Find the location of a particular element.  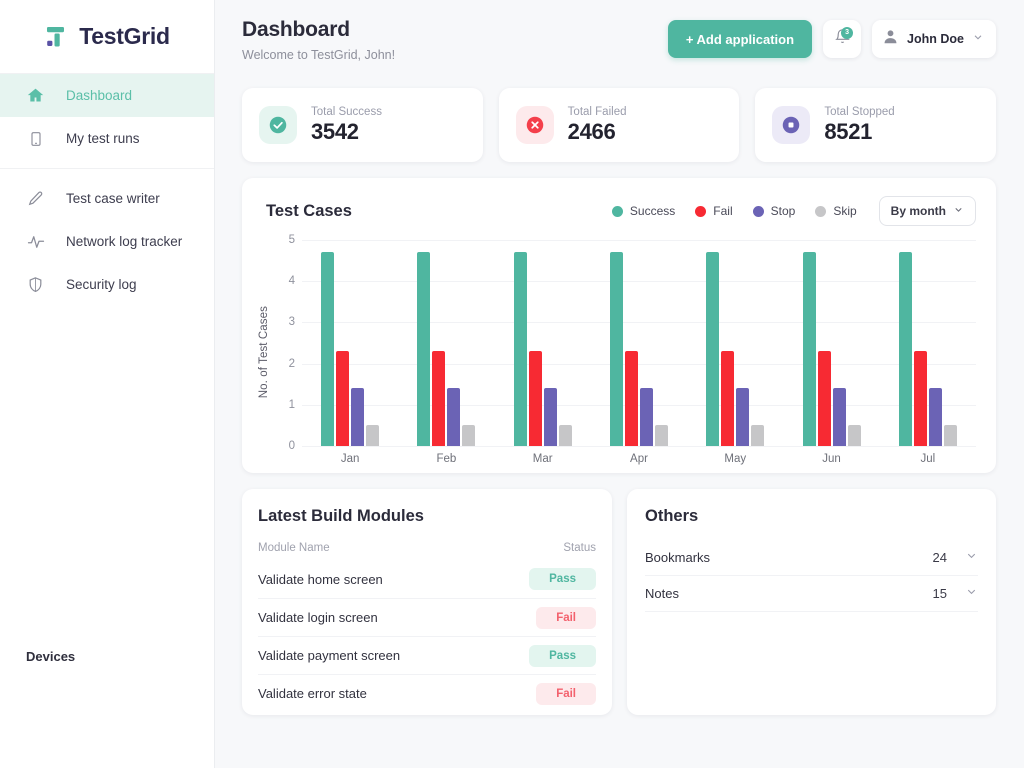

notifications-button: 3 is located at coordinates (842, 39).